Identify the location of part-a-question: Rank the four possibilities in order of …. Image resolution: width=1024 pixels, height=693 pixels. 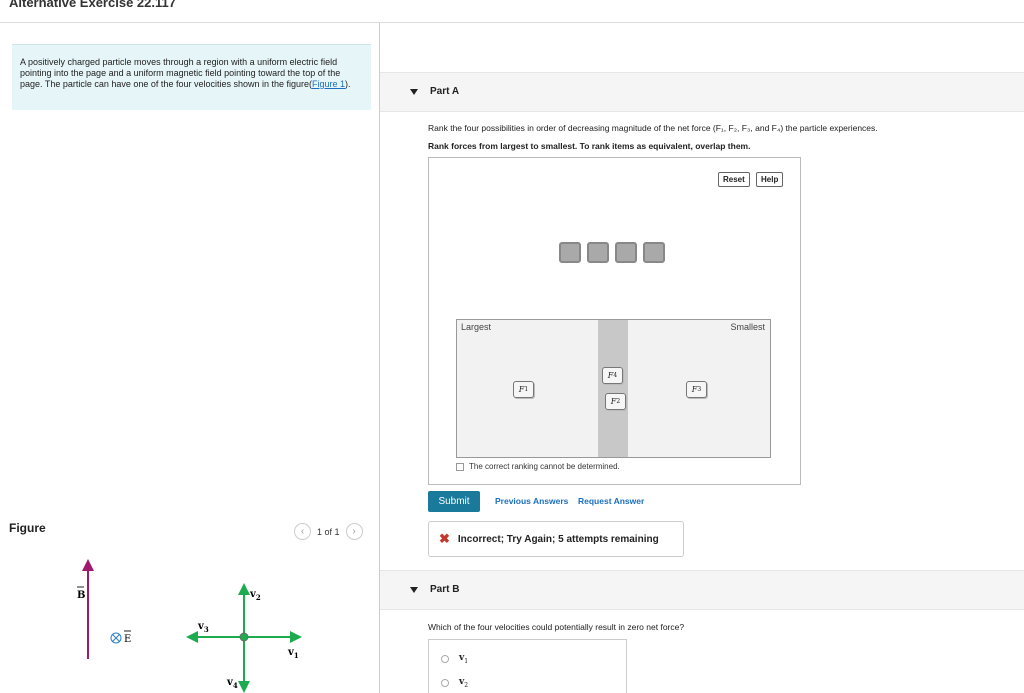
(653, 128).